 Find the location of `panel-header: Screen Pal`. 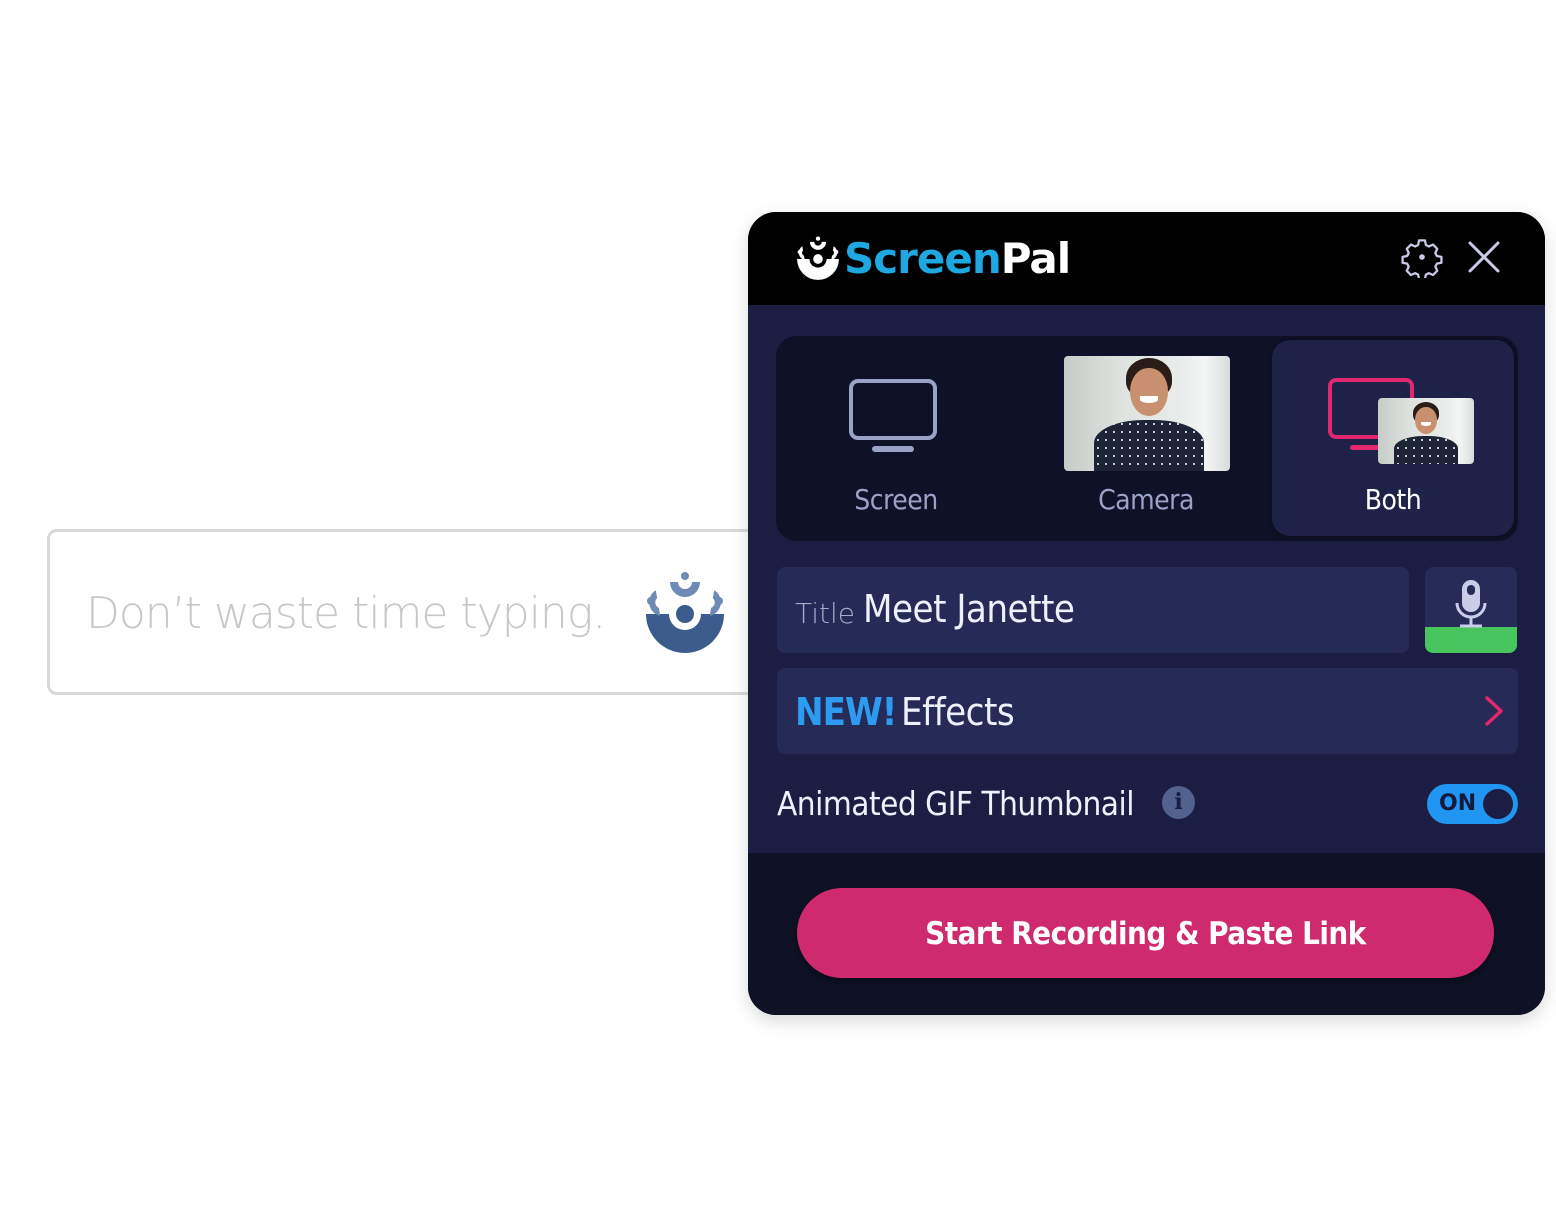

panel-header: Screen Pal is located at coordinates (1146, 258).